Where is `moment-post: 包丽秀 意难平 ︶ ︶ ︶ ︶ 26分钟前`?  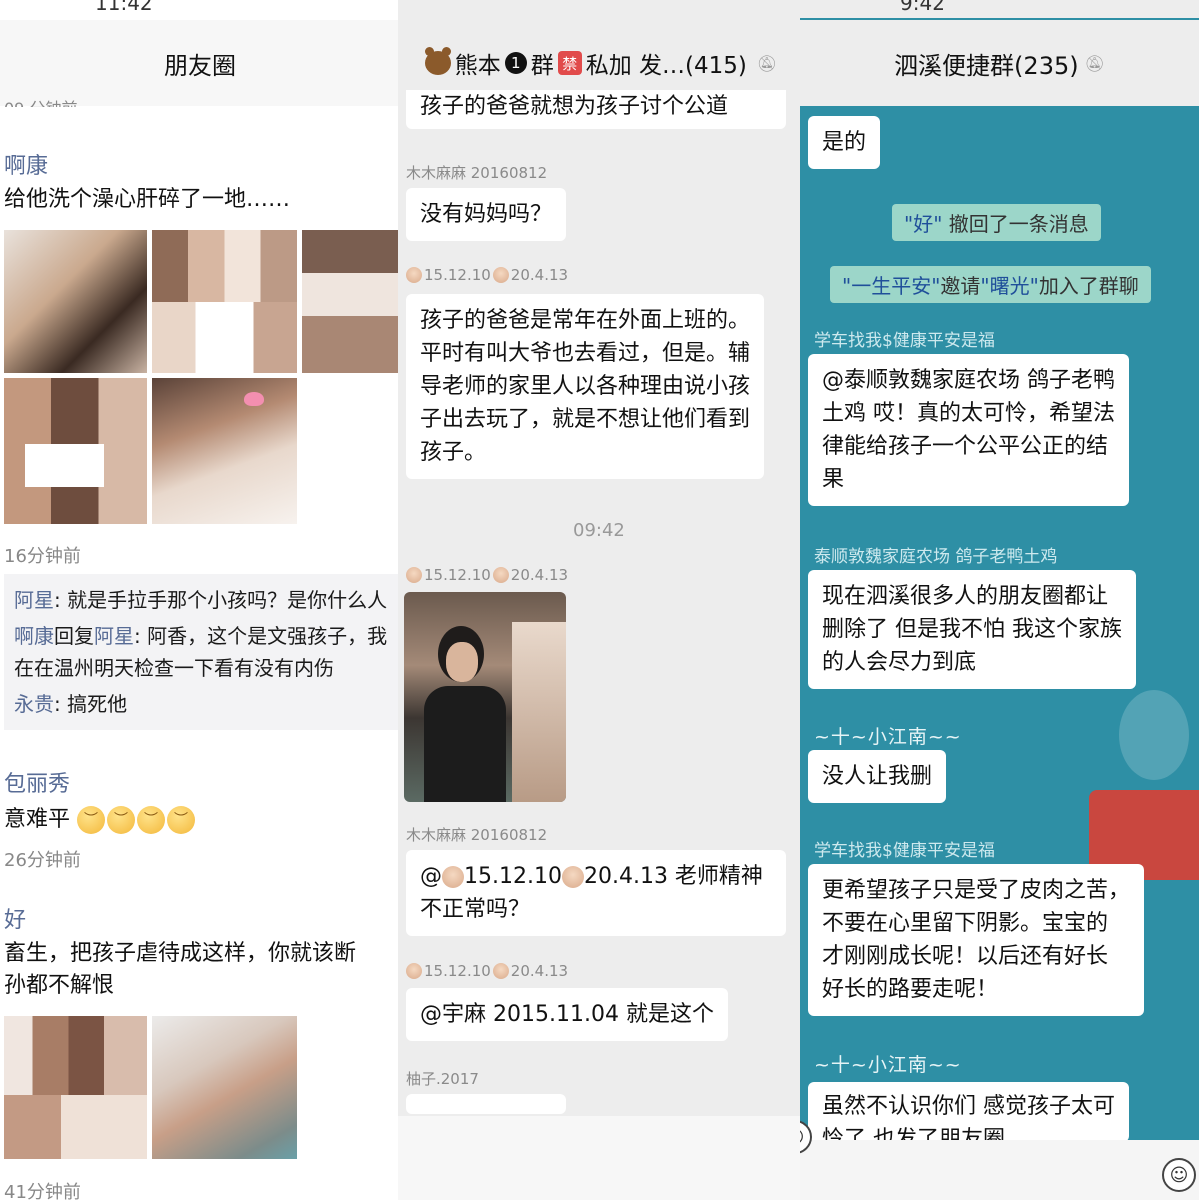
moment-post: 包丽秀 意难平 ︶ ︶ ︶ ︶ 26分钟前 is located at coordinates (202, 819).